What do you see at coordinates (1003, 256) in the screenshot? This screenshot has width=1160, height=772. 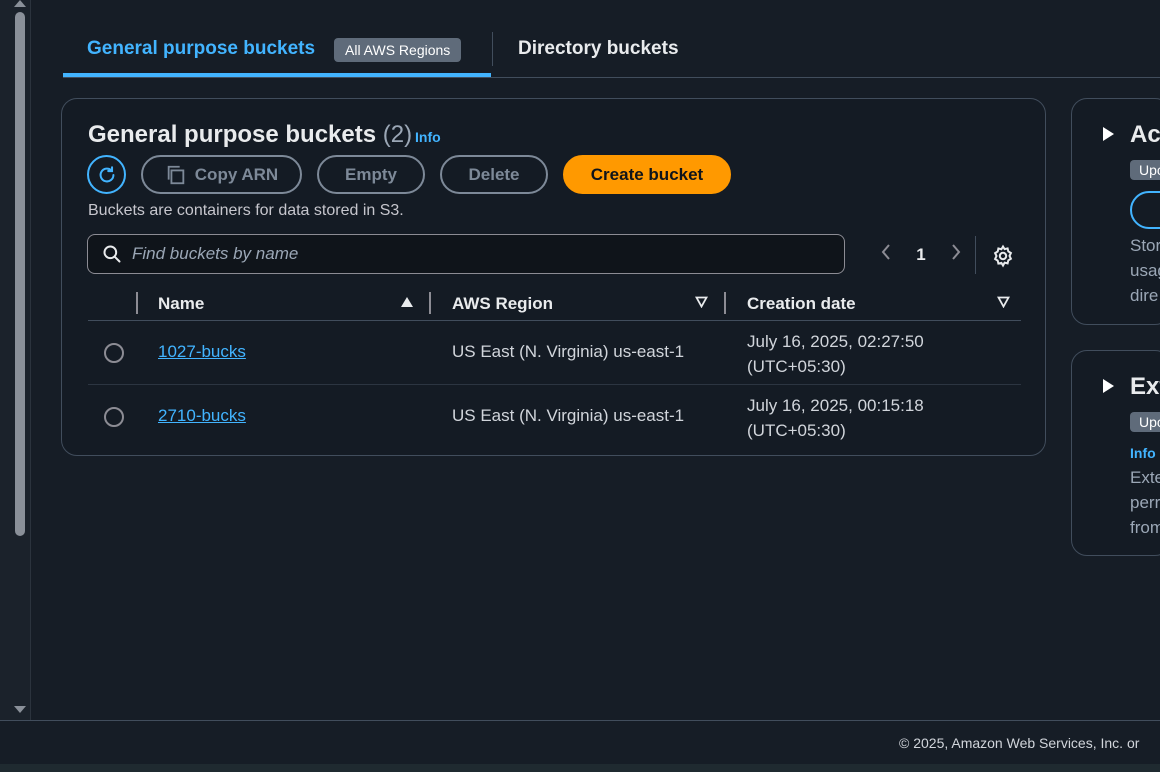 I see `gear-icon` at bounding box center [1003, 256].